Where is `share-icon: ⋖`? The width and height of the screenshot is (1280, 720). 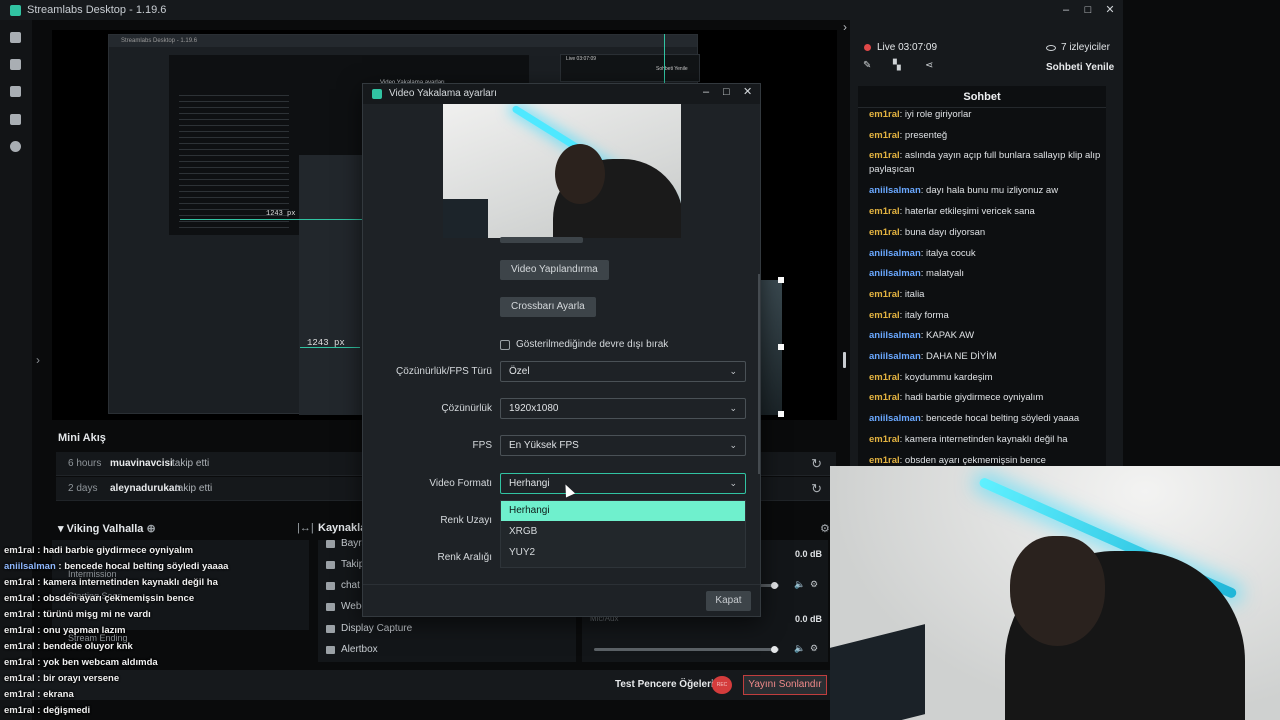 share-icon: ⋖ is located at coordinates (930, 66).